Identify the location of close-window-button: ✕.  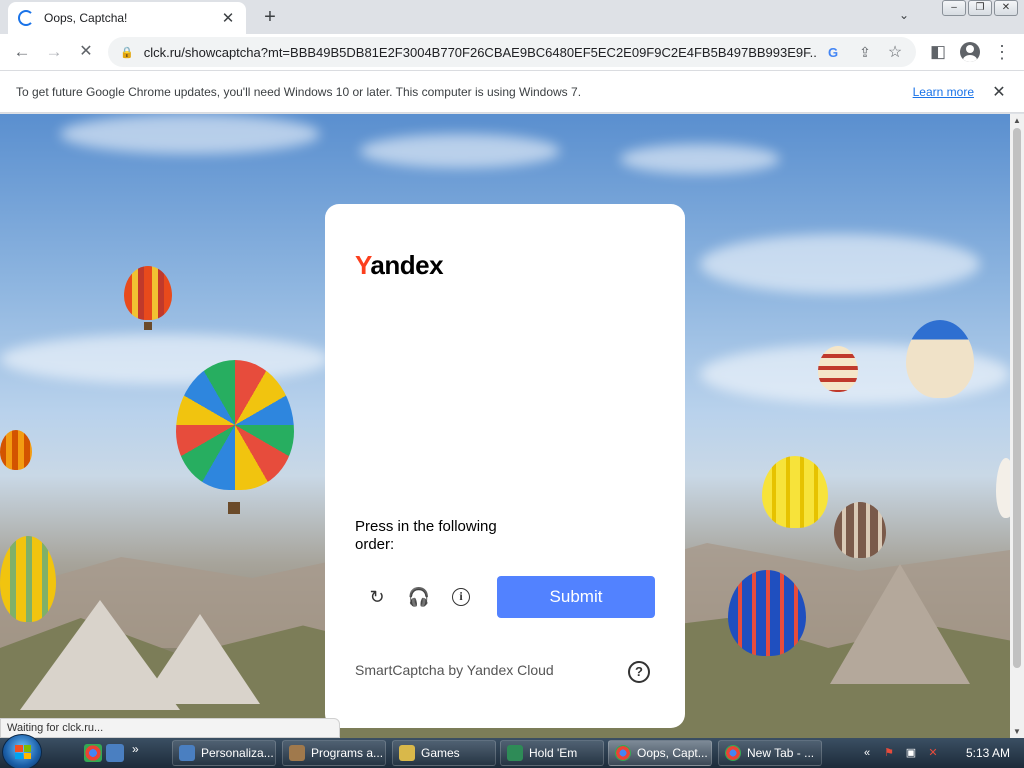
(1006, 8).